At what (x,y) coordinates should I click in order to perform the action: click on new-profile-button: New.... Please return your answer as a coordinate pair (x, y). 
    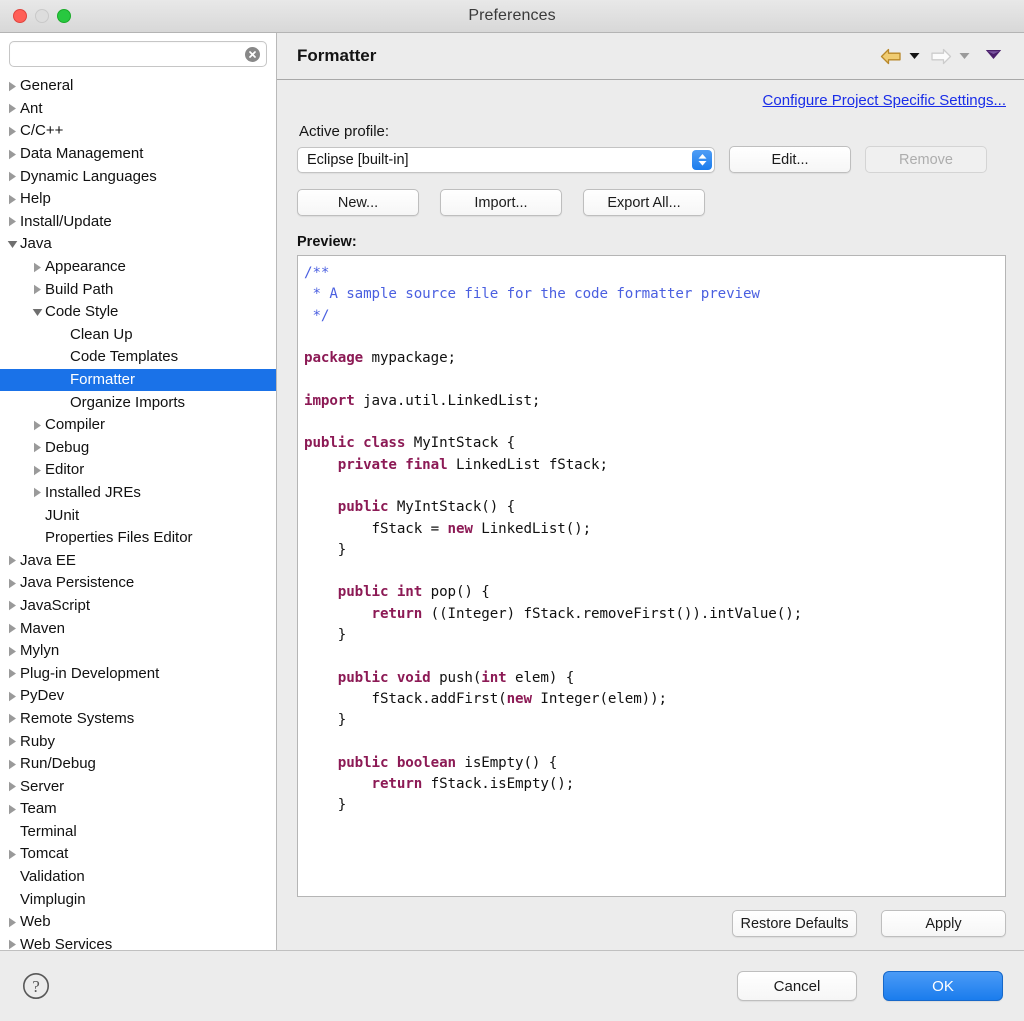
    Looking at the image, I should click on (358, 202).